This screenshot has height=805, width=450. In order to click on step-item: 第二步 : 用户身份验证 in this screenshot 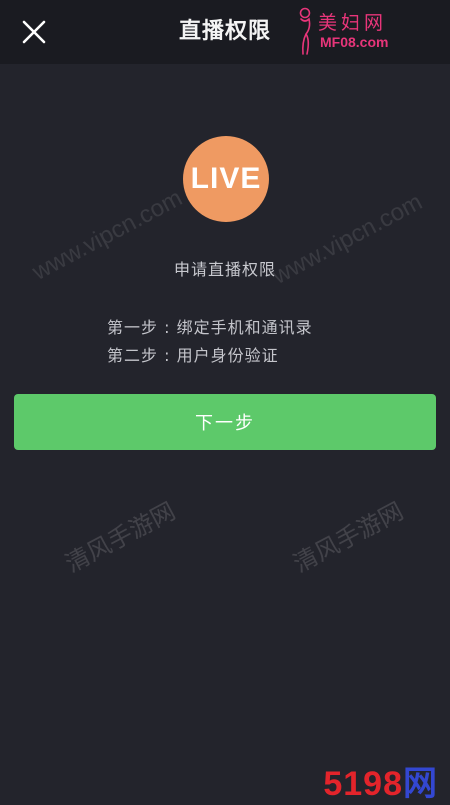, I will do `click(193, 355)`.